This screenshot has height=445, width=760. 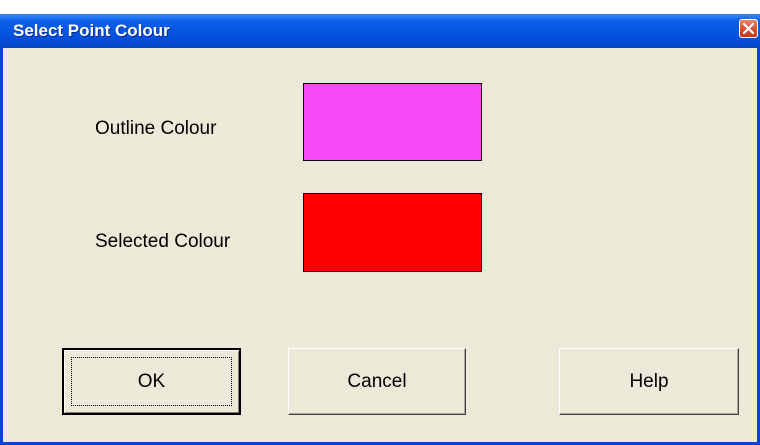 I want to click on help-button-label: Help, so click(x=649, y=381).